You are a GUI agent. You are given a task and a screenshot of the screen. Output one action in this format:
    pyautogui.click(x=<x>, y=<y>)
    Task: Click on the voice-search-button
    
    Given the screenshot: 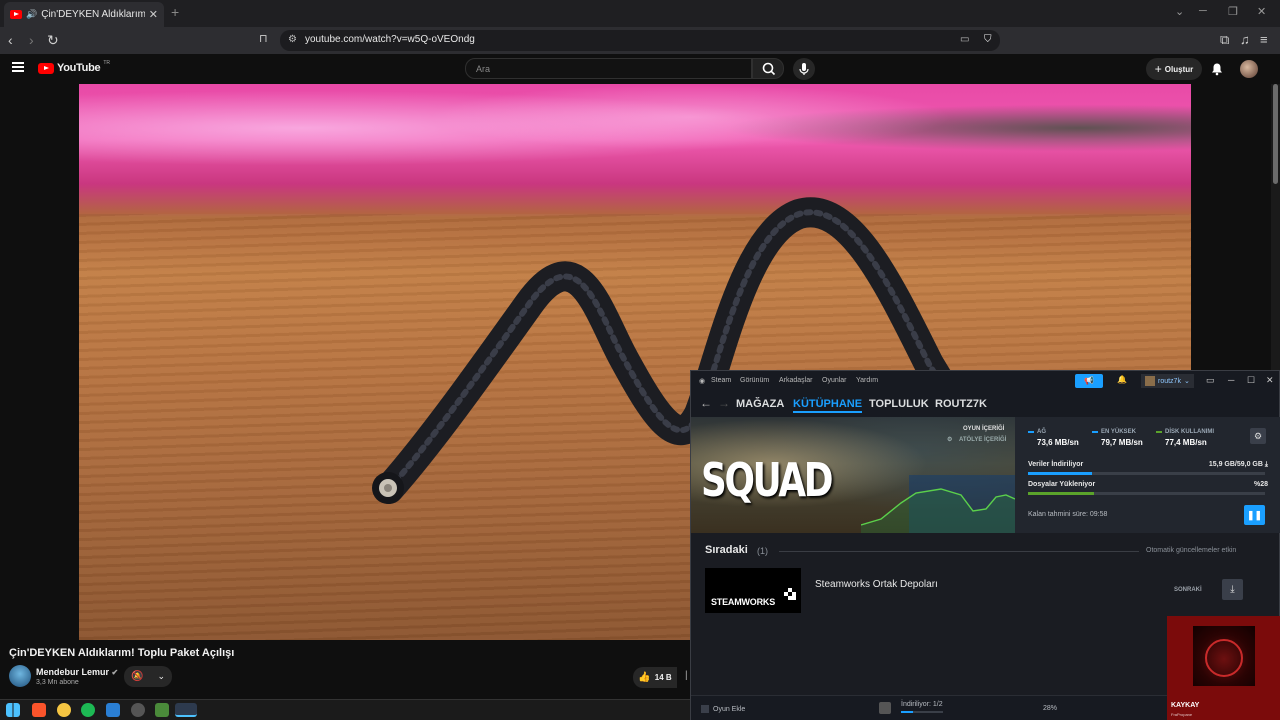 What is the action you would take?
    pyautogui.click(x=804, y=69)
    